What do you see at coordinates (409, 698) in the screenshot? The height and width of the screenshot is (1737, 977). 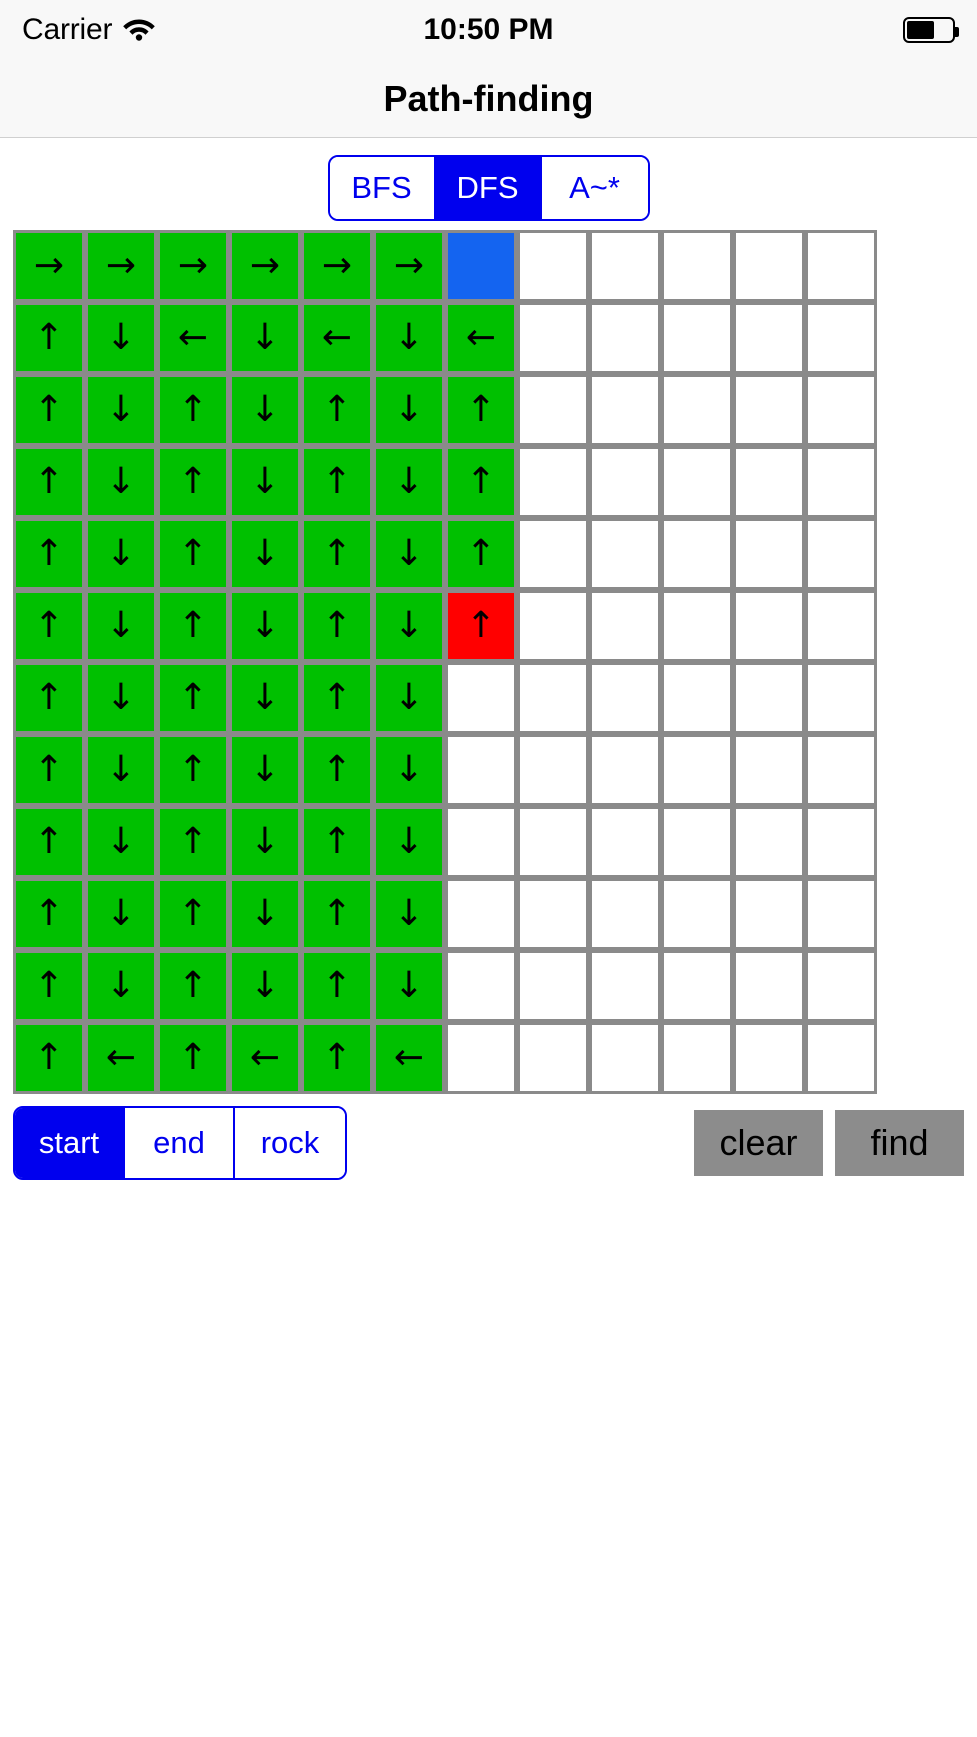 I see `grid-cell-6-5: ↓` at bounding box center [409, 698].